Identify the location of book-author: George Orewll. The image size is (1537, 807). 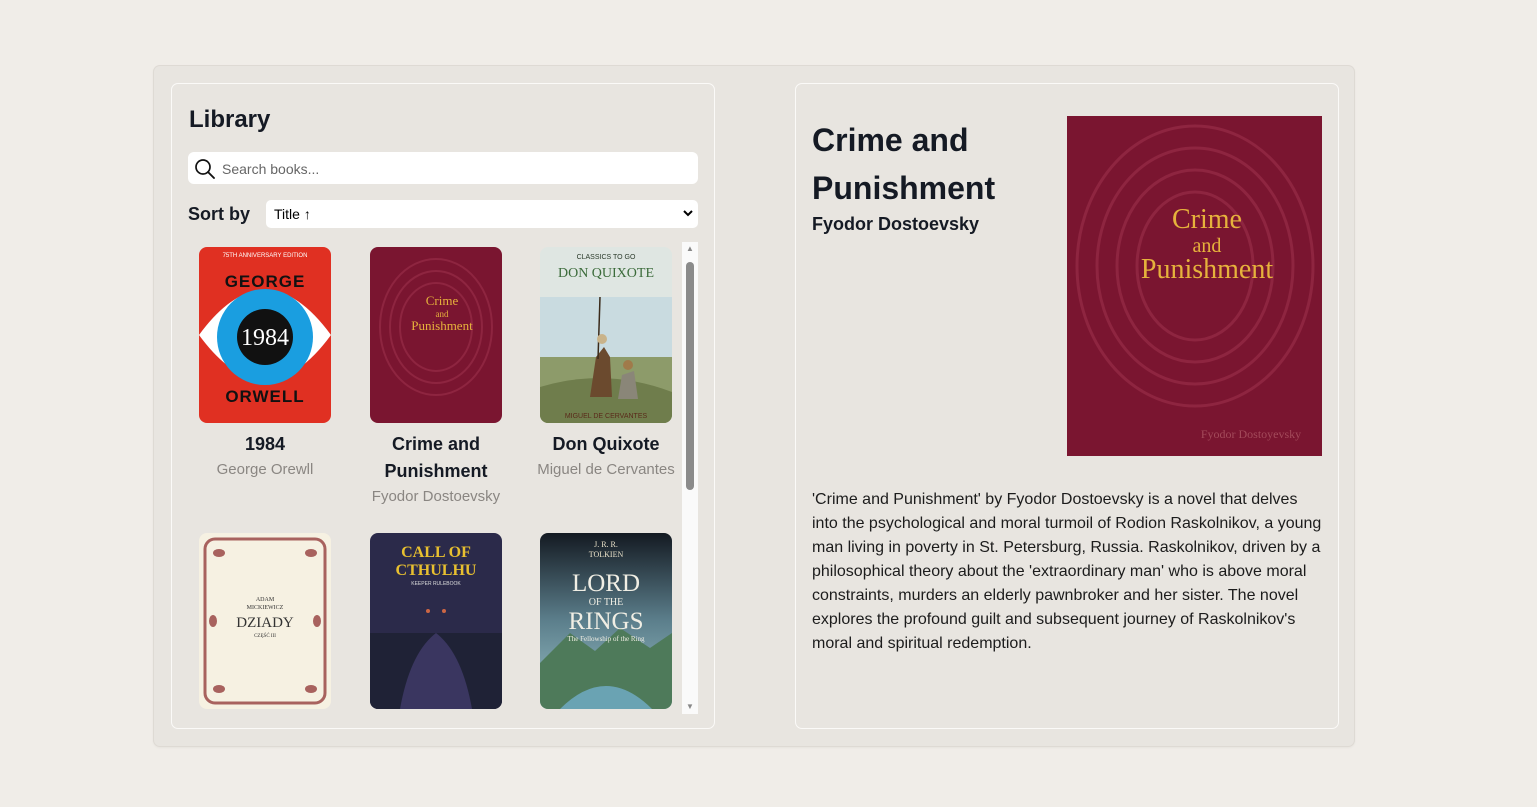
(265, 469).